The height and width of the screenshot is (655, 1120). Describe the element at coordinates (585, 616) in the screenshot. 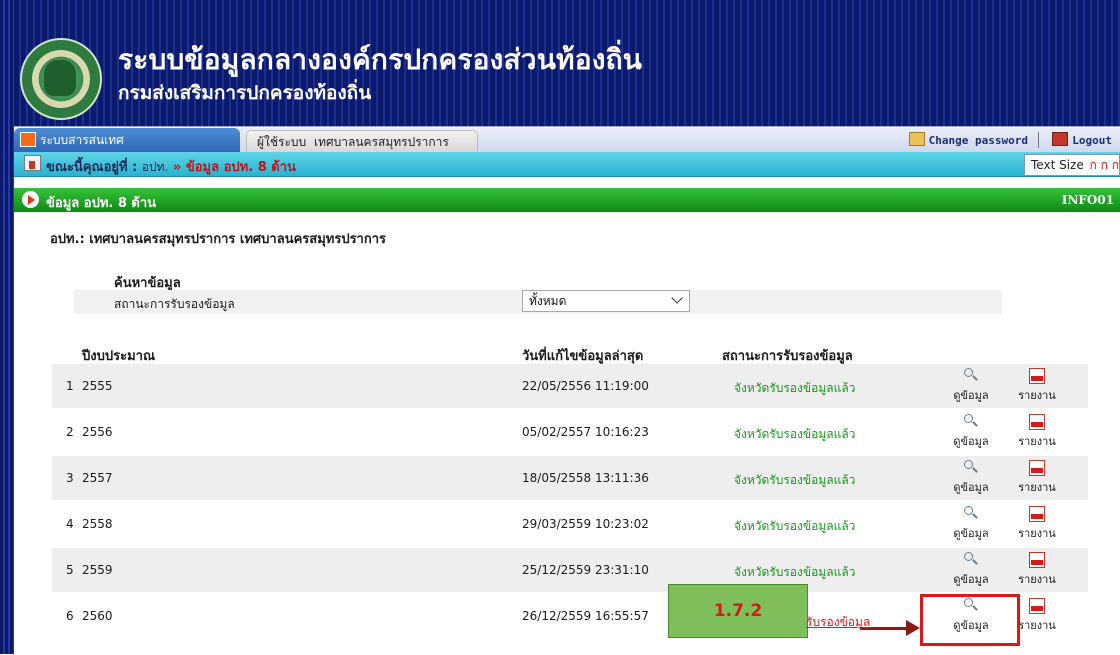

I see `row-date: 26/12/2559 16:55:57` at that location.